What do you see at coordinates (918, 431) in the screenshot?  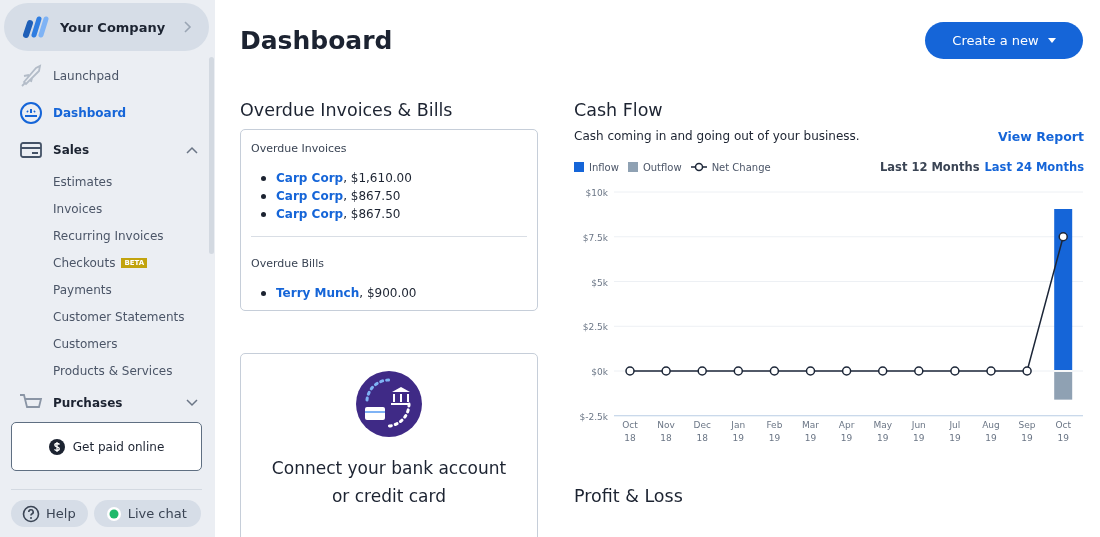 I see `x-axis-label: Jun 19` at bounding box center [918, 431].